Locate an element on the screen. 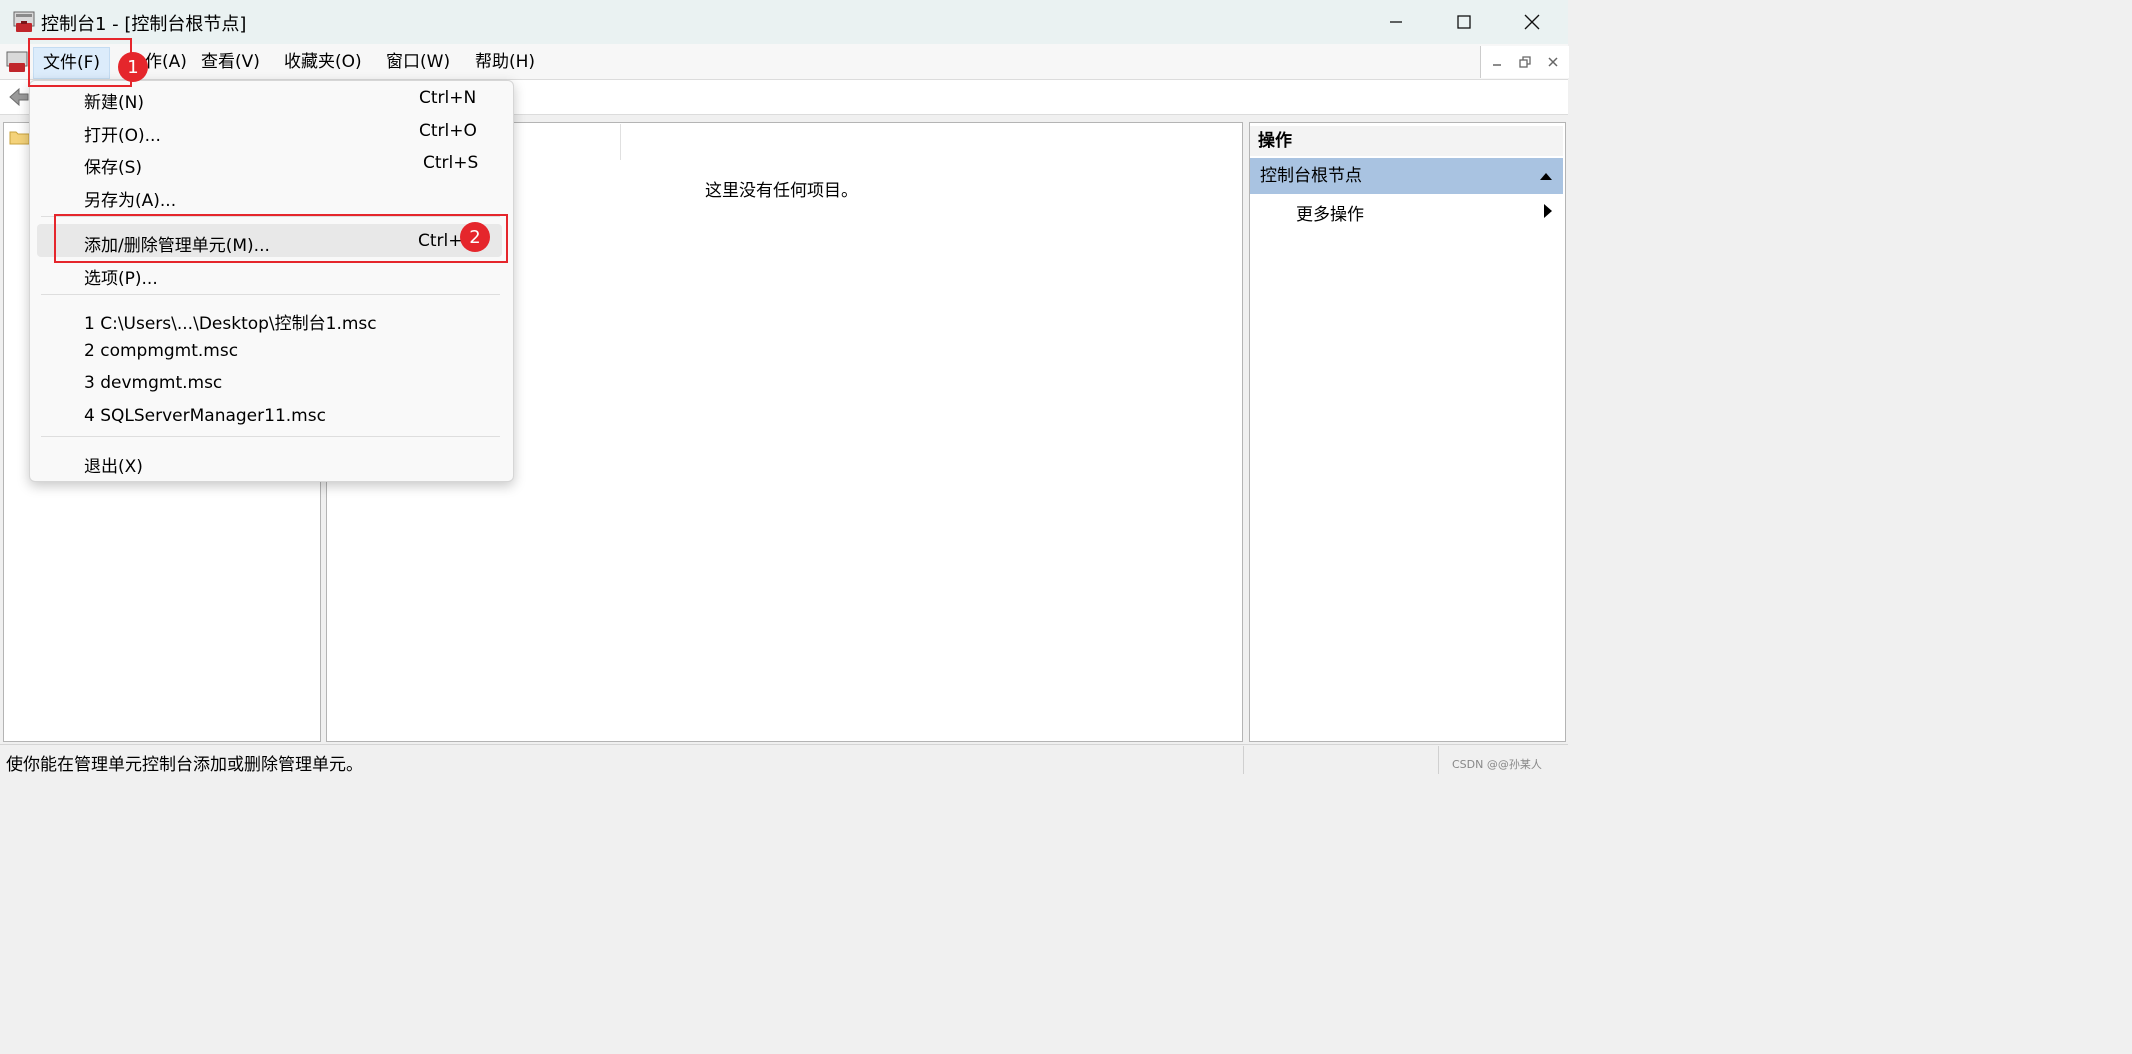 This screenshot has width=2132, height=1054. shortcut-new: Ctrl+N is located at coordinates (448, 98).